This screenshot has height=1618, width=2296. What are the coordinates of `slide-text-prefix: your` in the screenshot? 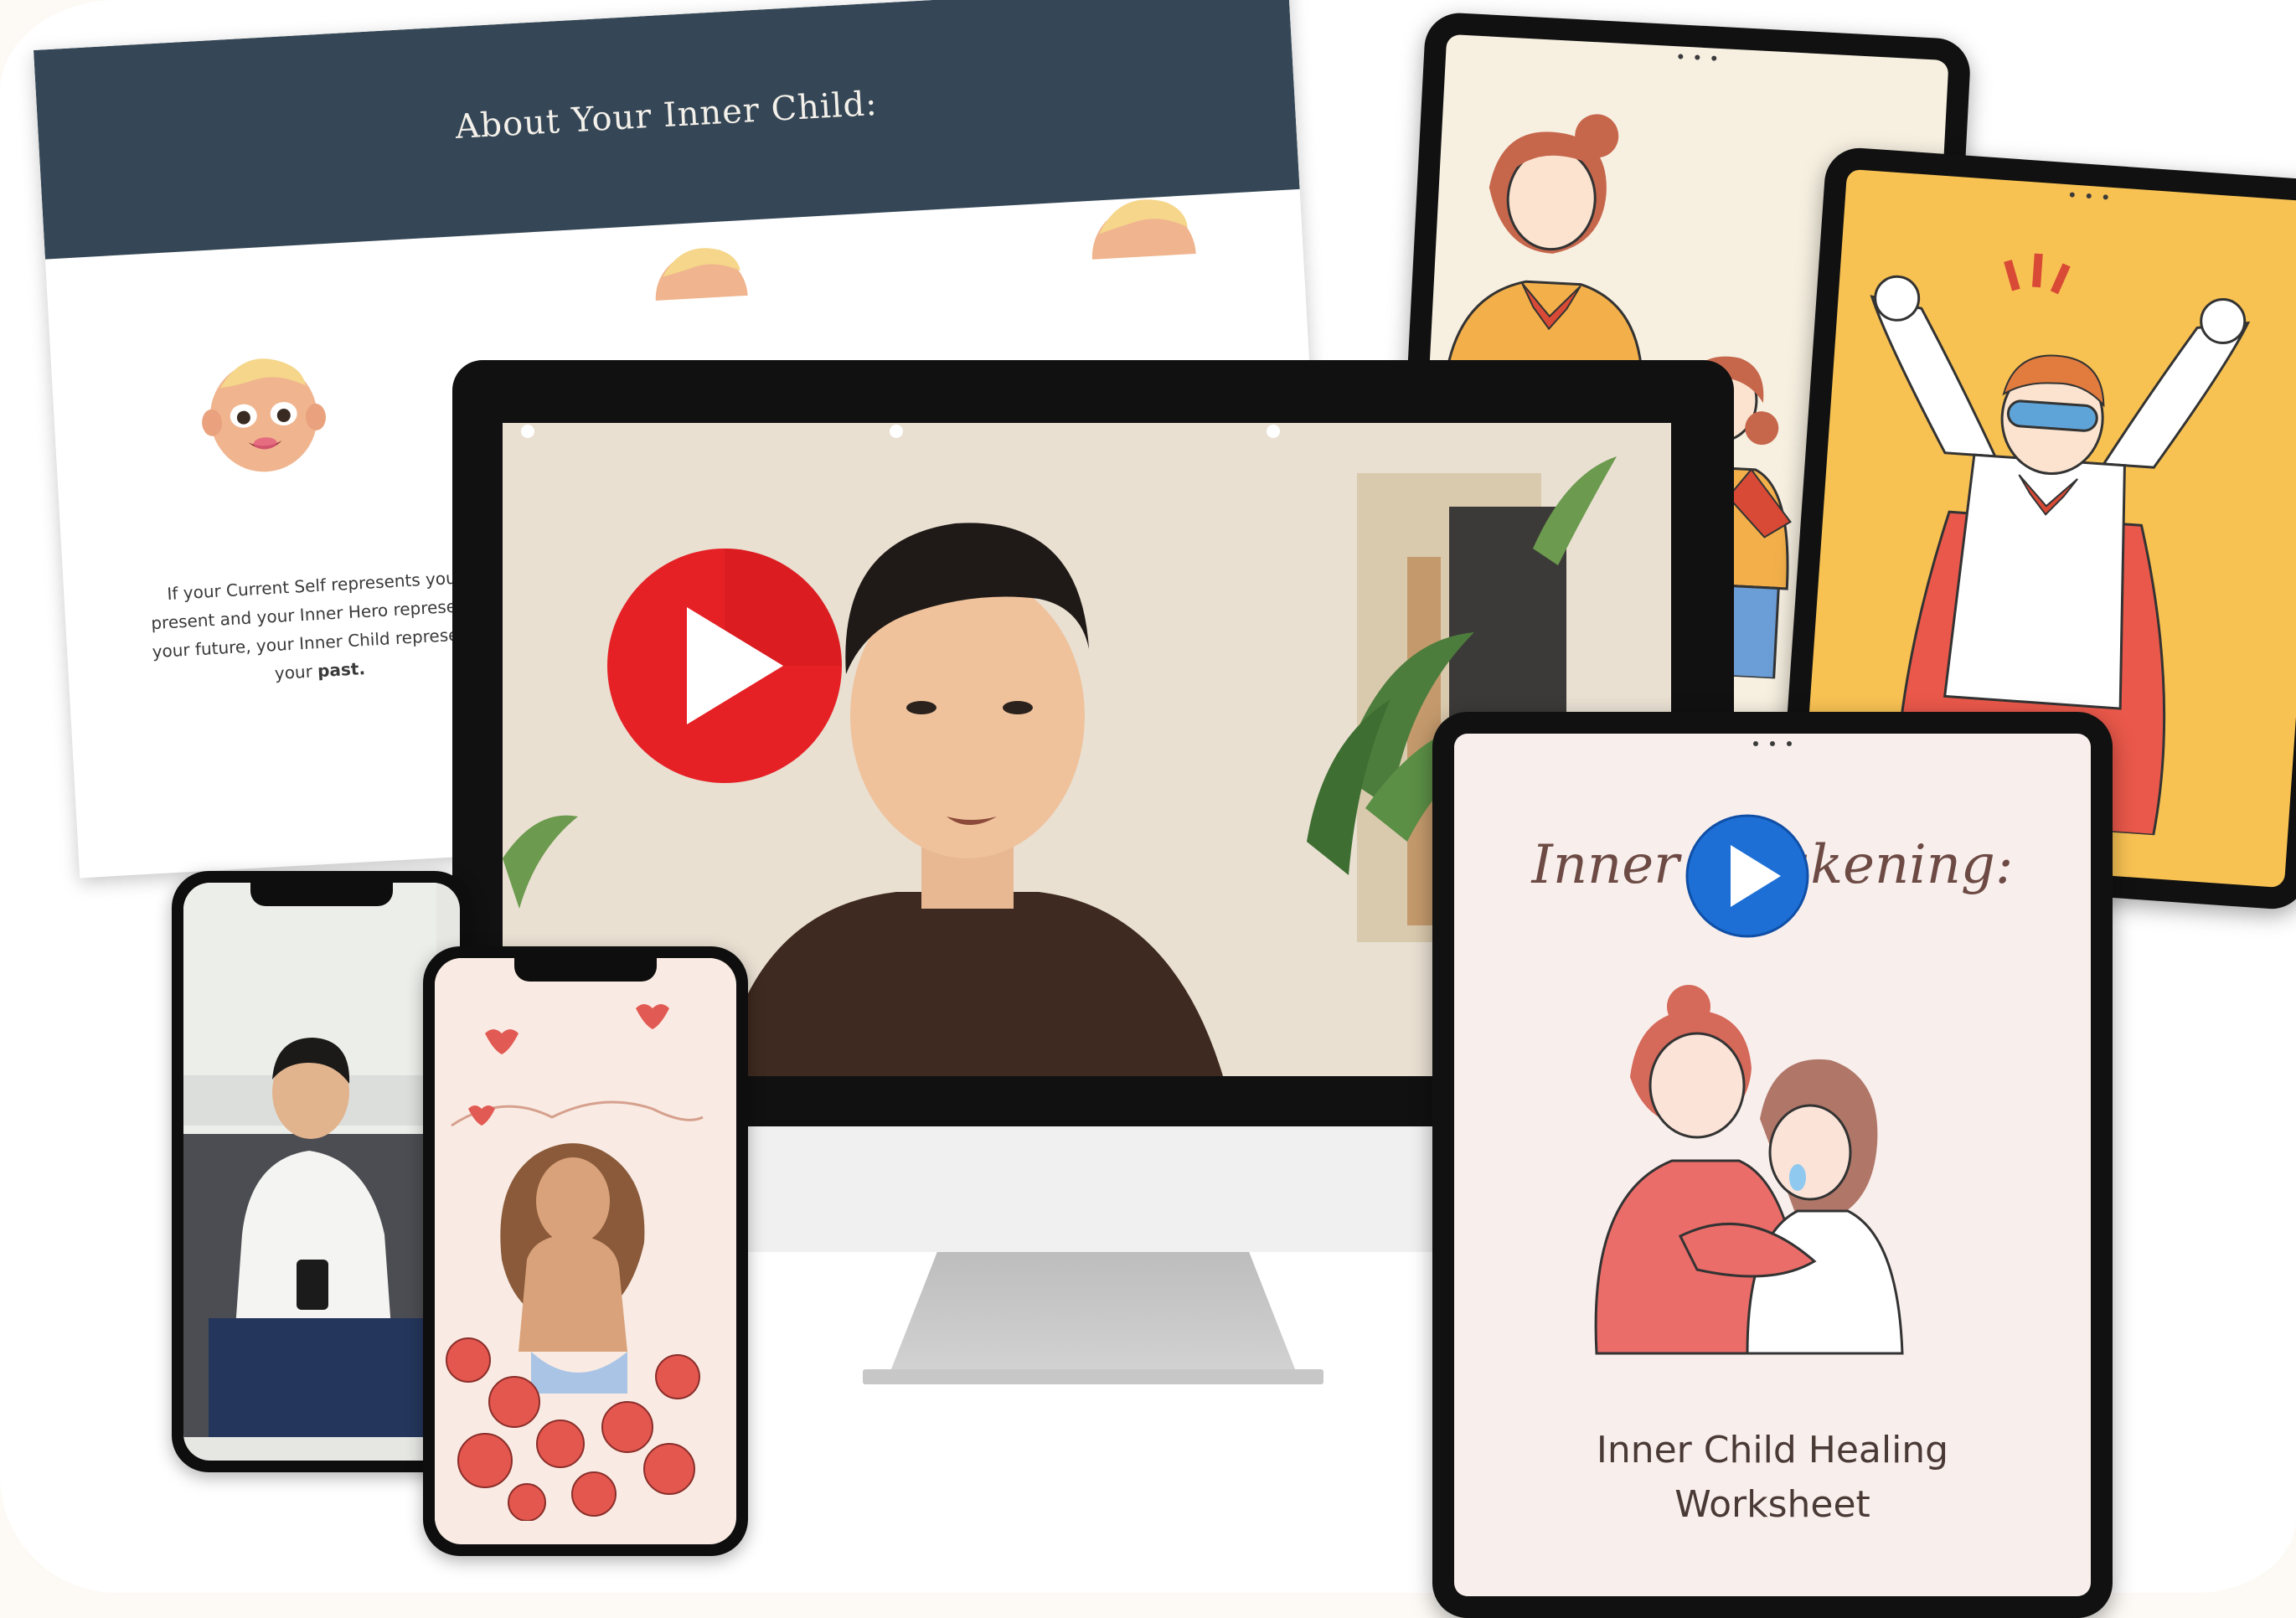 It's located at (296, 672).